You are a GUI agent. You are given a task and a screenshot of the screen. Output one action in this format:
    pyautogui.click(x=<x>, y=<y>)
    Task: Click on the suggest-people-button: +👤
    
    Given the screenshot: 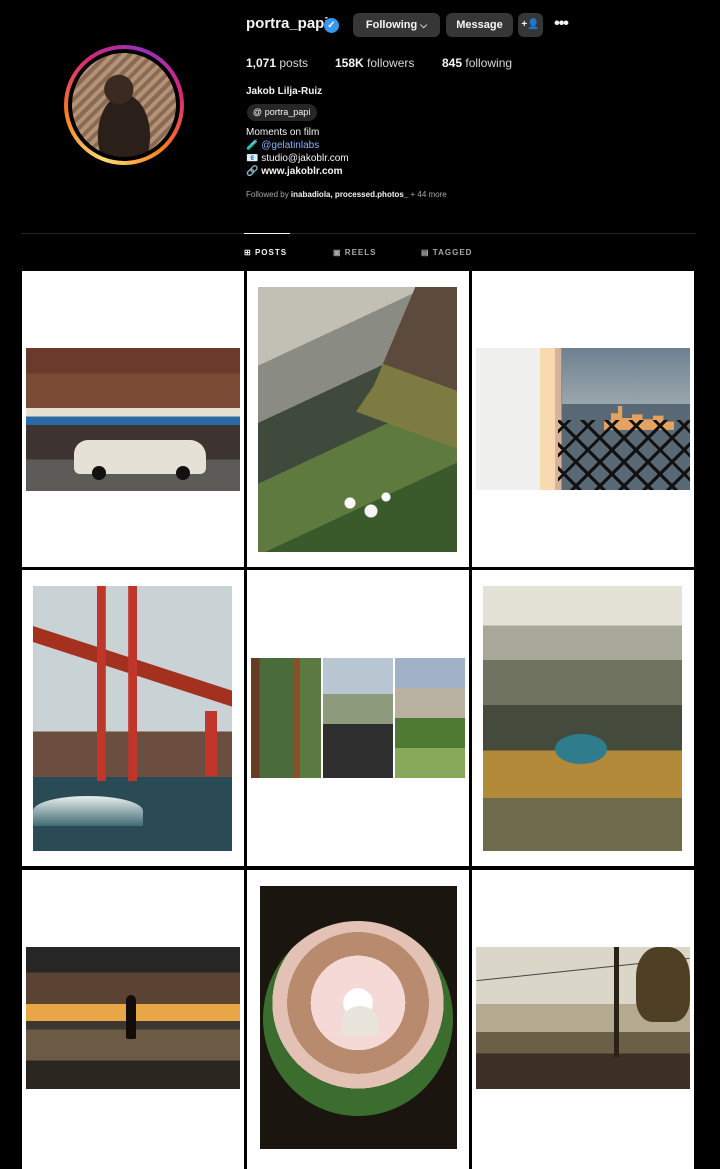 What is the action you would take?
    pyautogui.click(x=530, y=25)
    